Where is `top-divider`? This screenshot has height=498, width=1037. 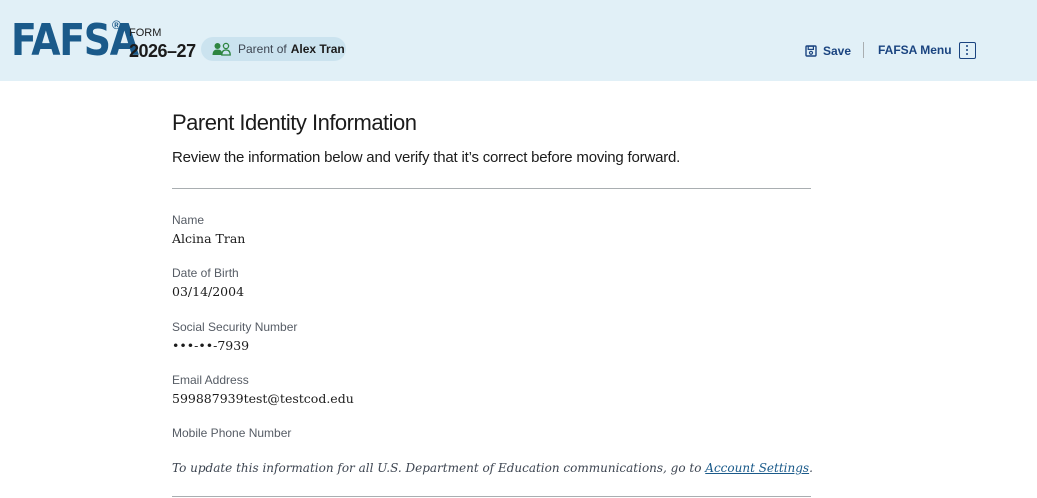
top-divider is located at coordinates (491, 188).